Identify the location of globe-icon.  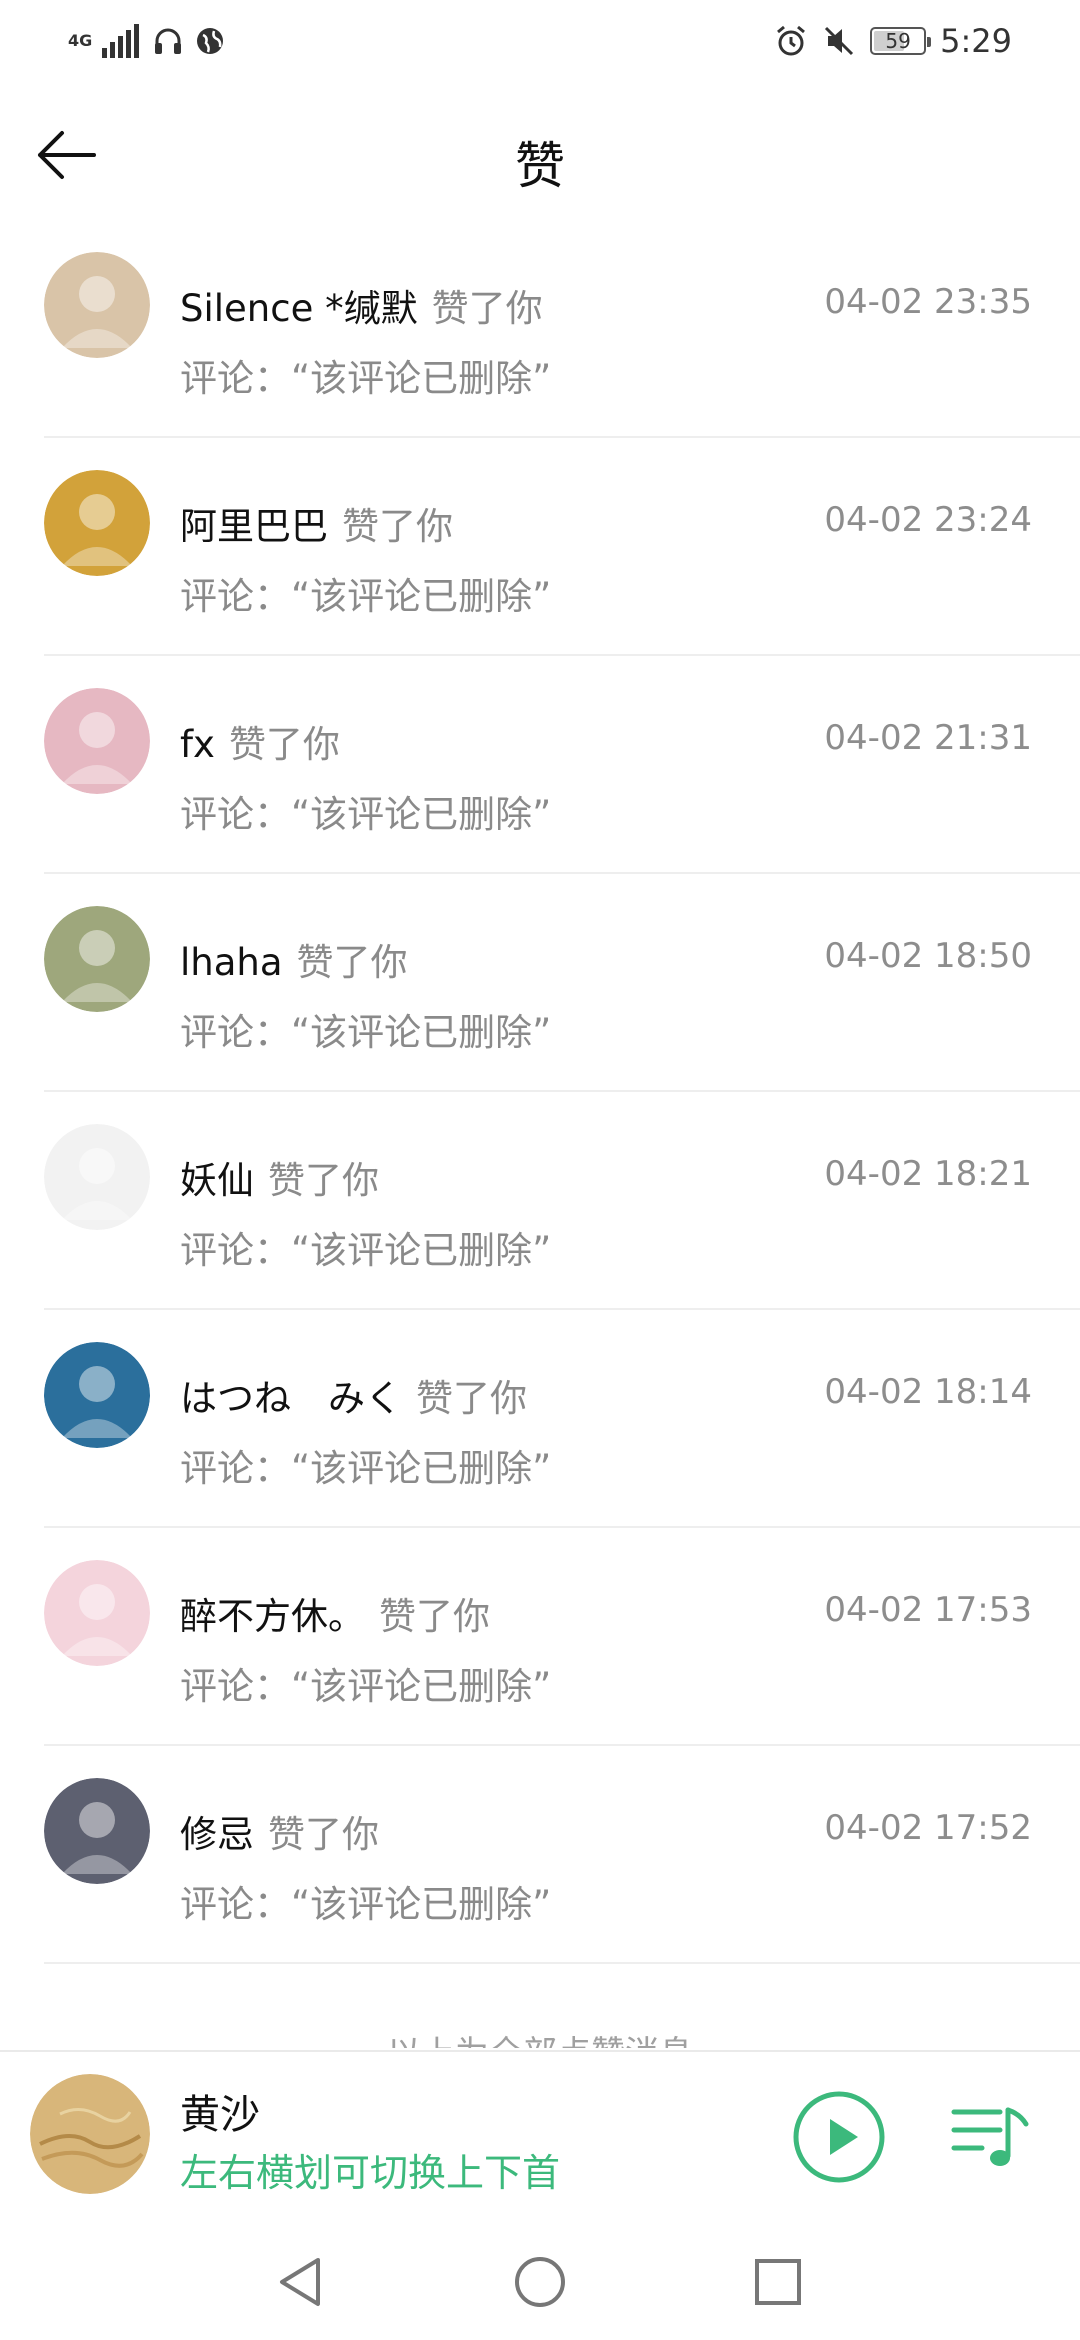
(210, 41).